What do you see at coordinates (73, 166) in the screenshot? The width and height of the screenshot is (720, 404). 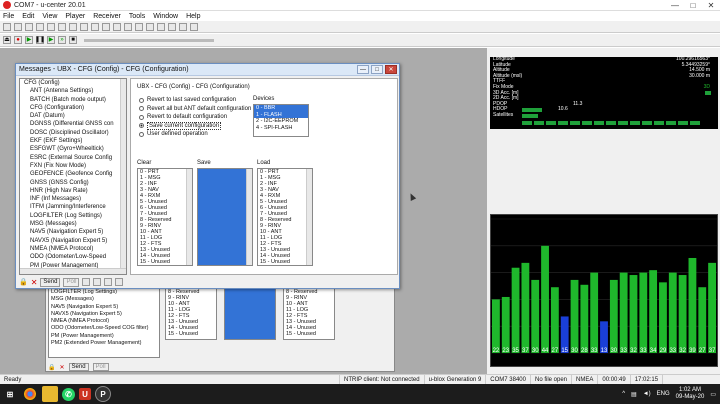 I see `tree-item: FXN (Fix Now Mode)` at bounding box center [73, 166].